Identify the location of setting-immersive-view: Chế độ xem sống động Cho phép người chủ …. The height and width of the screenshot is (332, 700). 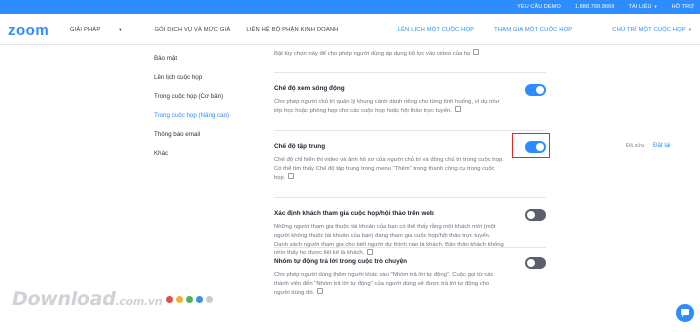
(410, 100).